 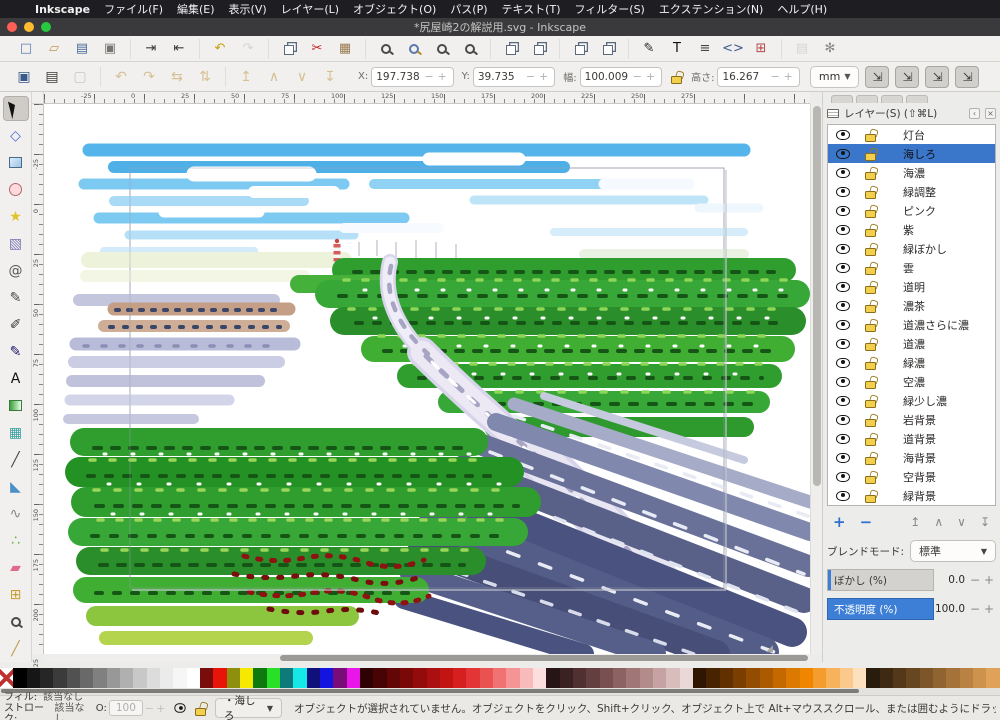 I want to click on scale-corners-toggle: ⇲, so click(x=907, y=76).